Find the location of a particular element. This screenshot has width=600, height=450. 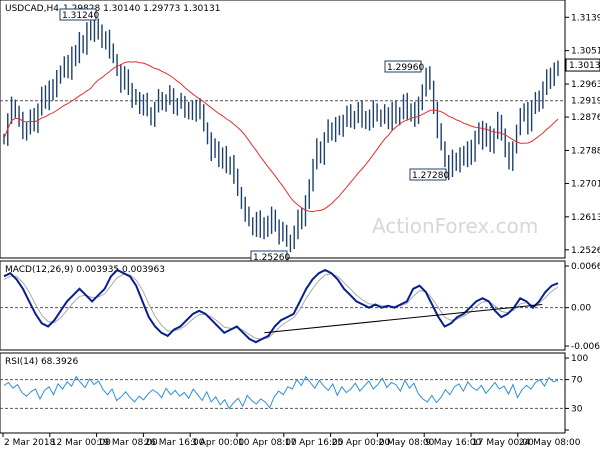

symbol-header: USDCAD,H4 is located at coordinates (32, 9).